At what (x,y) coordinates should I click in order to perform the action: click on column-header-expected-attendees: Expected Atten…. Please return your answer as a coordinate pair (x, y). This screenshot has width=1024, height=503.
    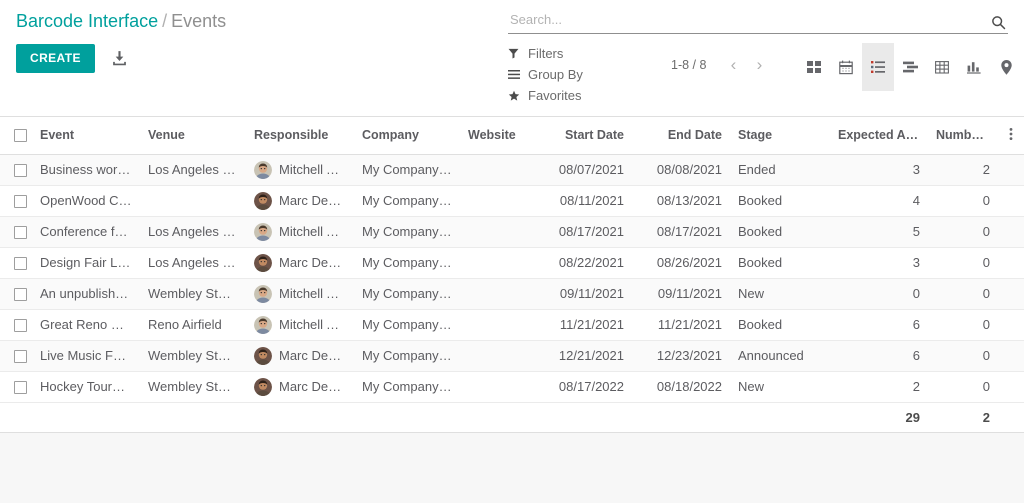
    Looking at the image, I should click on (879, 136).